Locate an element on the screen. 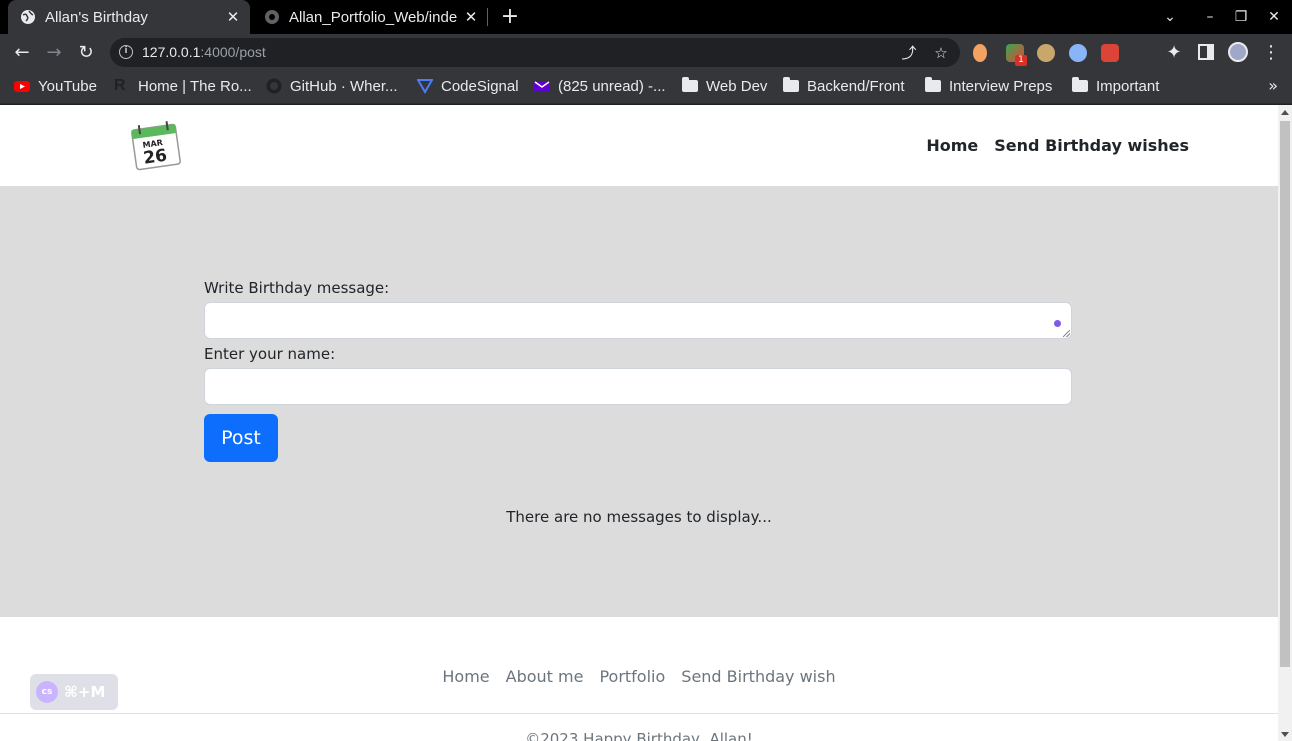 The image size is (1292, 741). tab-allans-birthday: Allan's Birthday ✕ is located at coordinates (129, 17).